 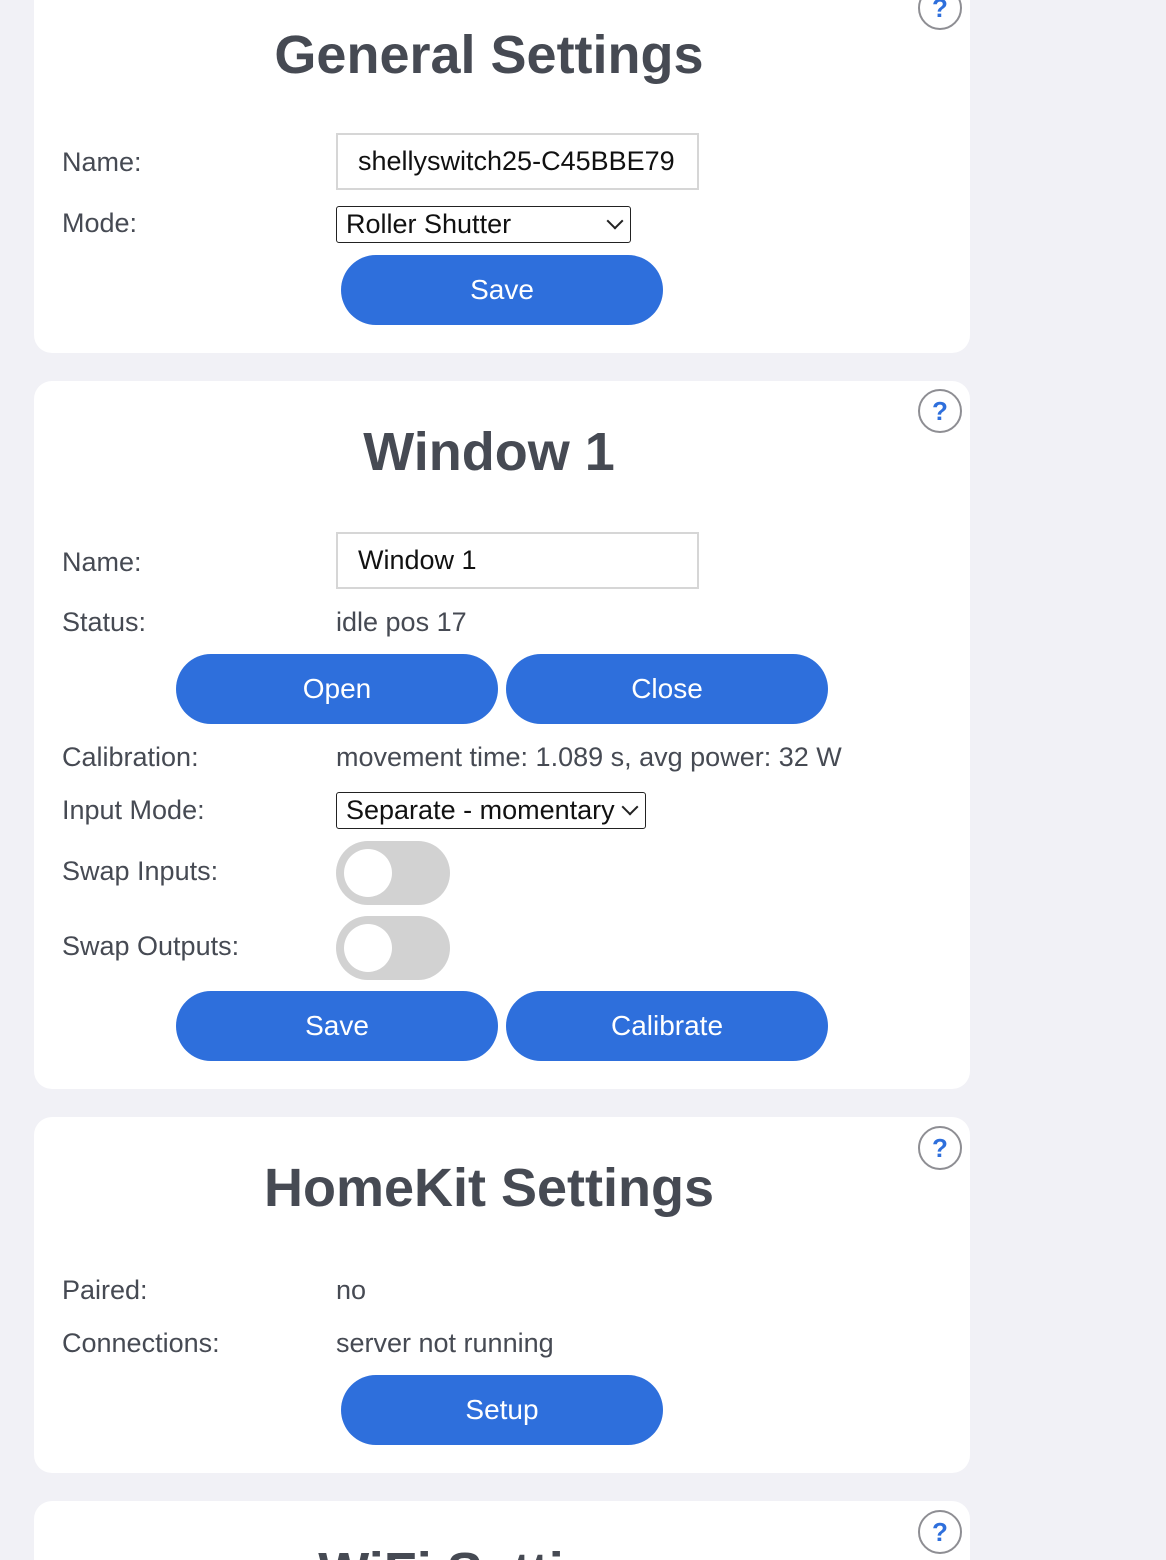 I want to click on close-button: Close, so click(x=667, y=689).